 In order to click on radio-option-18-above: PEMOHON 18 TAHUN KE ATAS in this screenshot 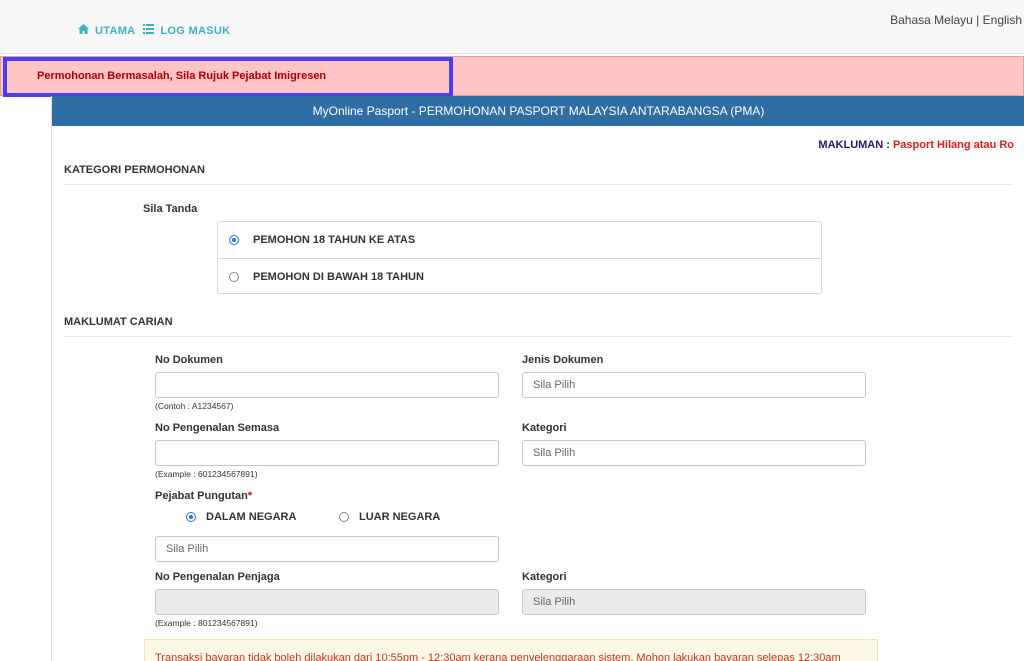, I will do `click(519, 240)`.